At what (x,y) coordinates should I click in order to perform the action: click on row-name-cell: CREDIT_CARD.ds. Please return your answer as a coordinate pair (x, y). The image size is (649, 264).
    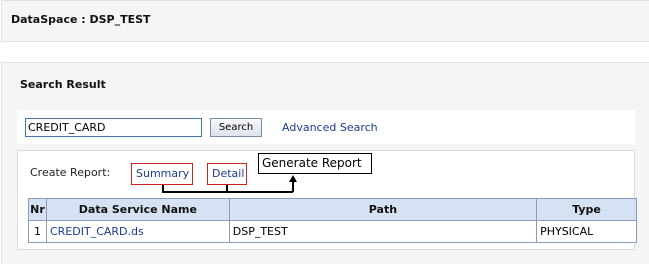
    Looking at the image, I should click on (137, 231).